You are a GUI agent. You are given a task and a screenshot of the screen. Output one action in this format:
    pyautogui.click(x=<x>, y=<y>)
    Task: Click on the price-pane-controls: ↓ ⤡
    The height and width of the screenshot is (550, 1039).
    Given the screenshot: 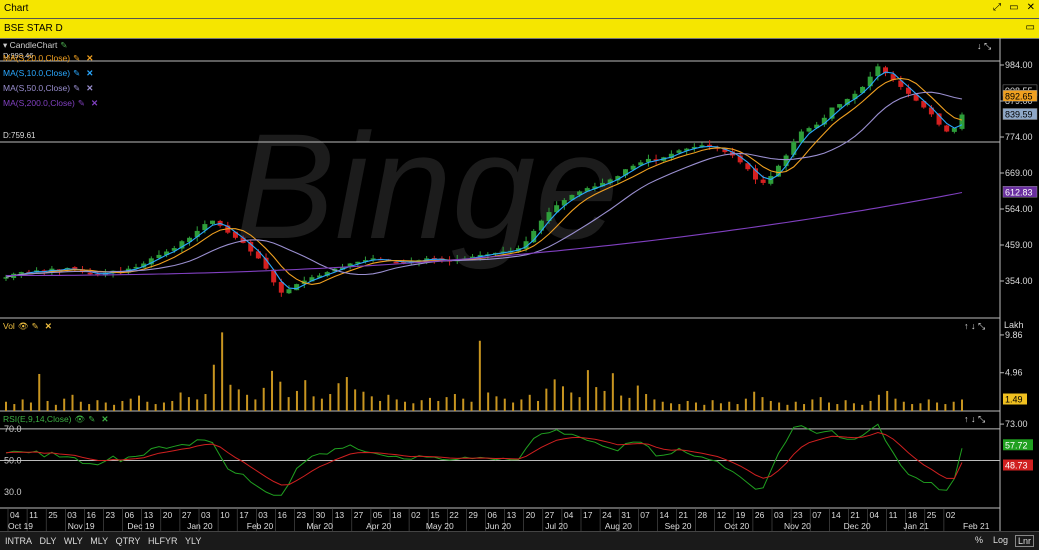 What is the action you would take?
    pyautogui.click(x=984, y=46)
    